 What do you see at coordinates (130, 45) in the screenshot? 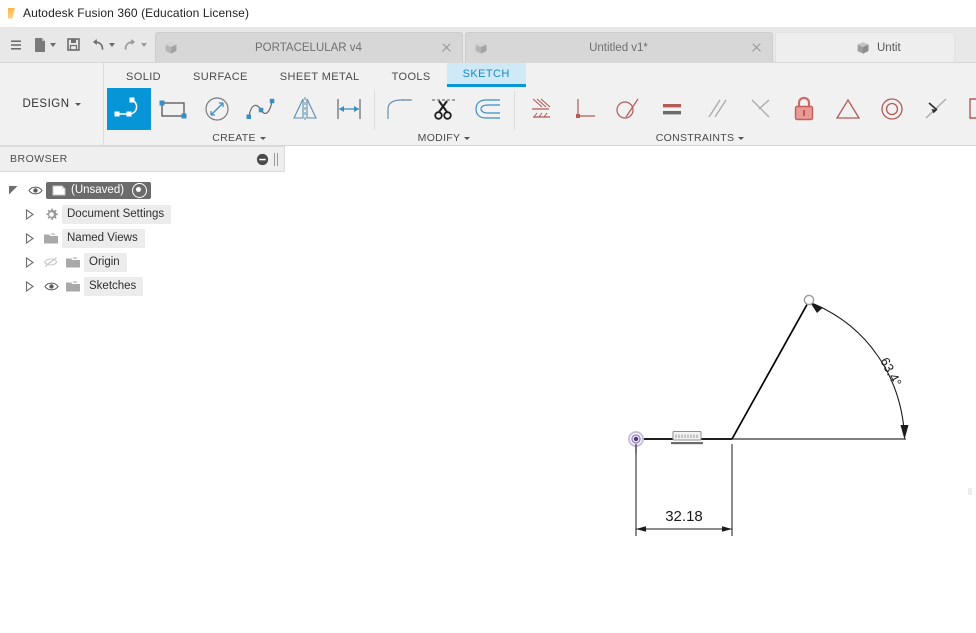
I see `redo-arrow-icon` at bounding box center [130, 45].